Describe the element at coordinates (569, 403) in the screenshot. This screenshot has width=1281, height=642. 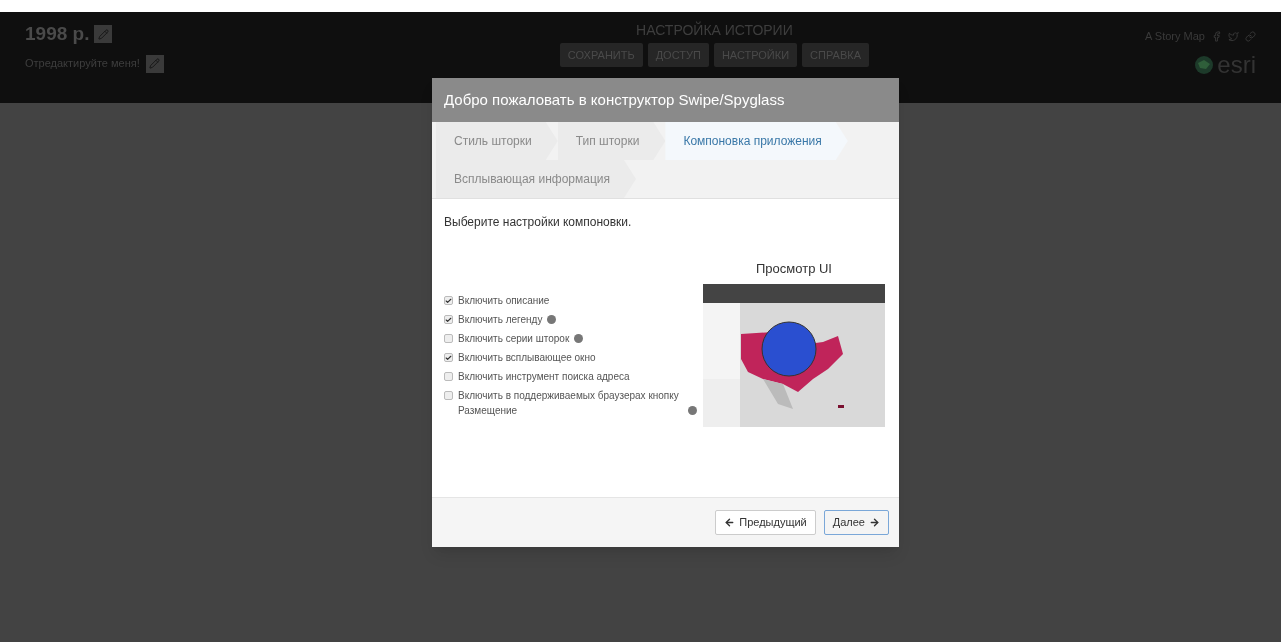
I see `option-label: Включить в поддерживаемых браузерах кнопку Размещение` at that location.